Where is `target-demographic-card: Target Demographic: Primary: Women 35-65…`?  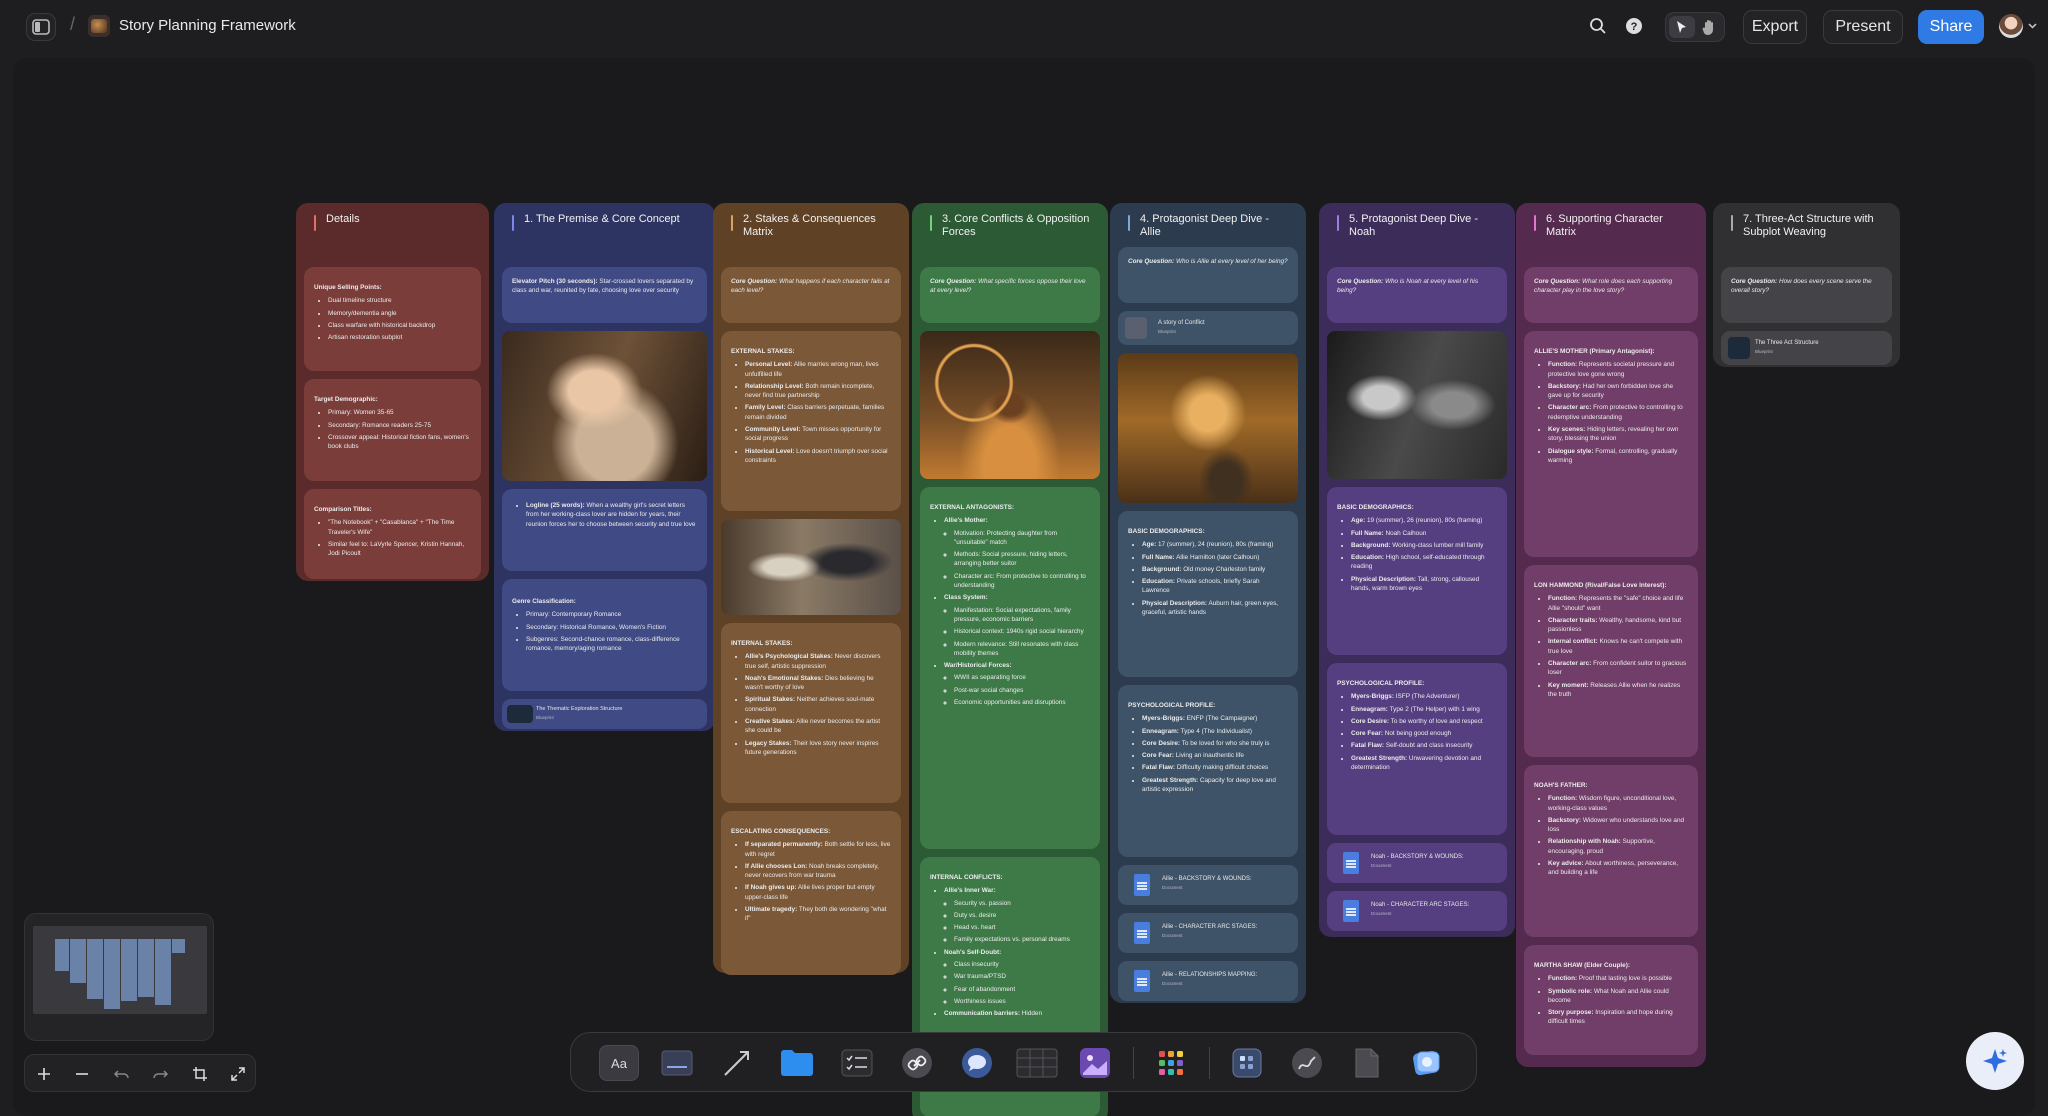 target-demographic-card: Target Demographic: Primary: Women 35-65… is located at coordinates (392, 430).